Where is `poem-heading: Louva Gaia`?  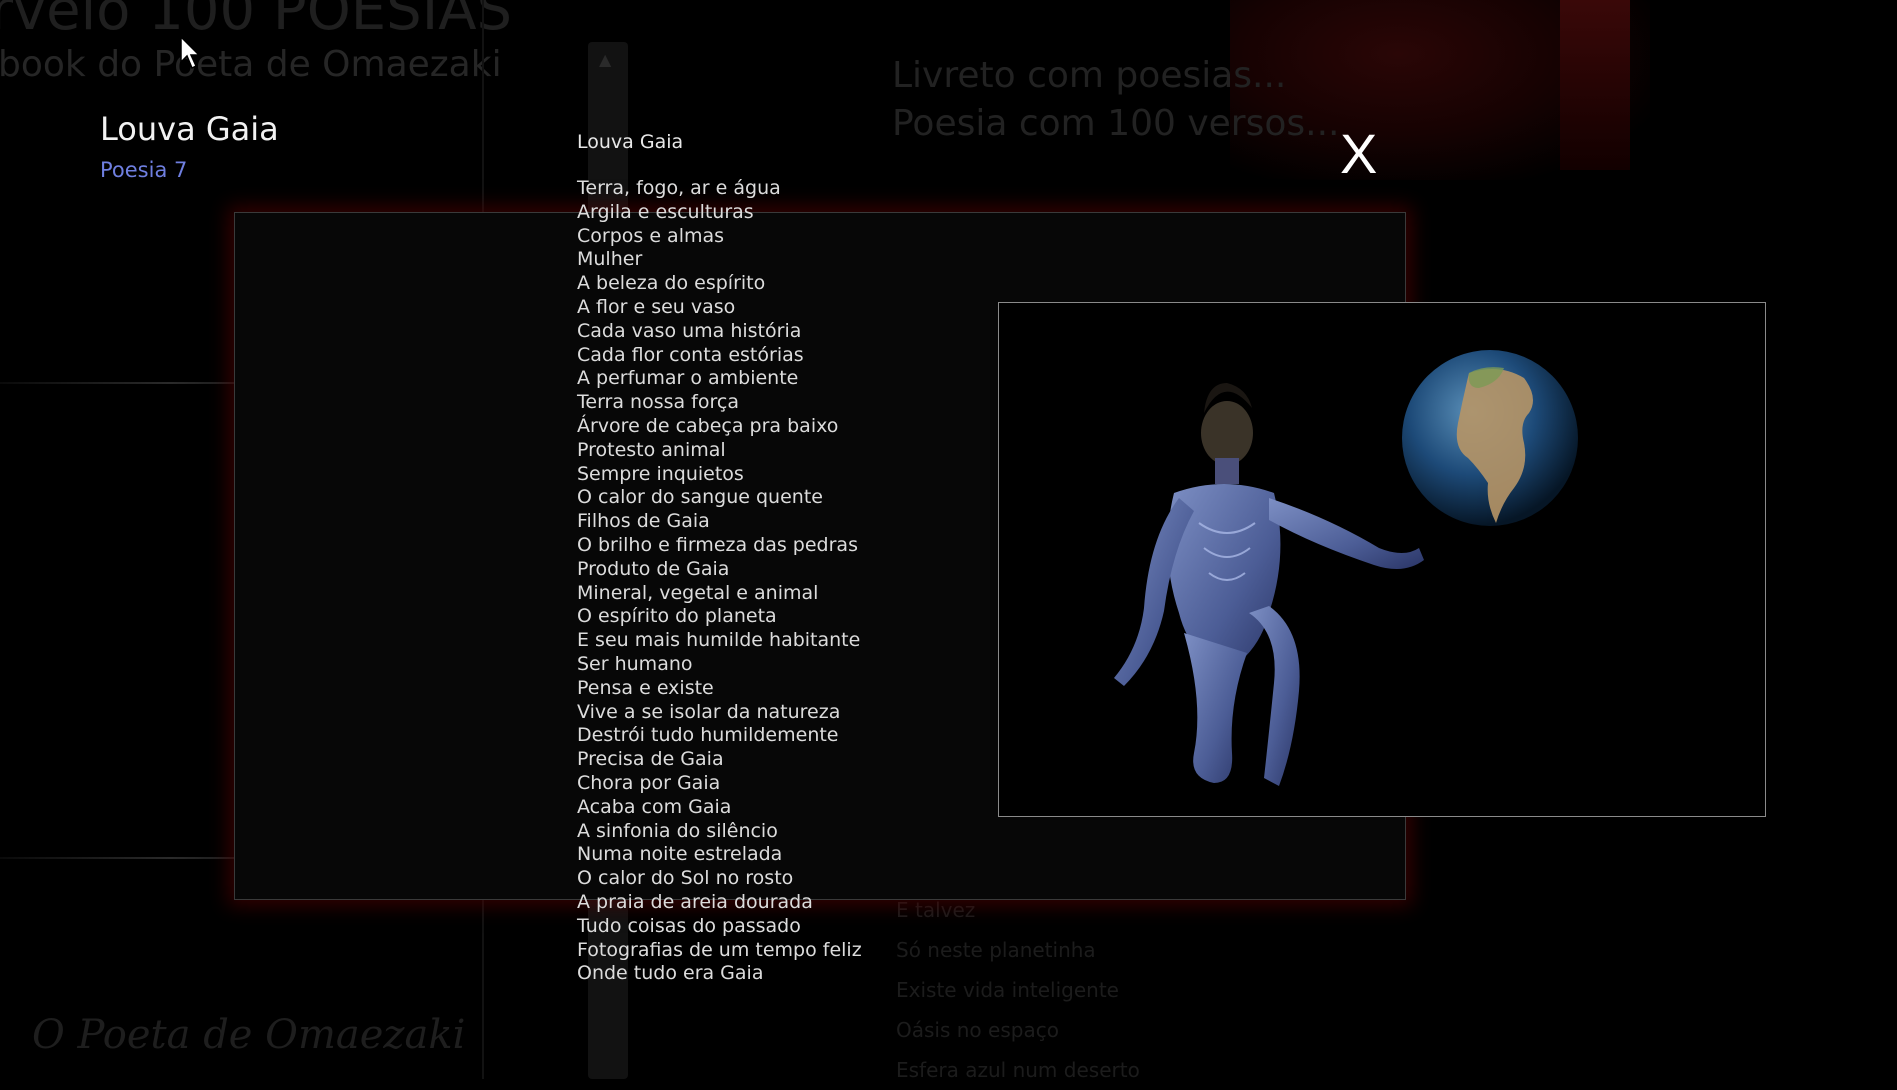
poem-heading: Louva Gaia is located at coordinates (189, 129).